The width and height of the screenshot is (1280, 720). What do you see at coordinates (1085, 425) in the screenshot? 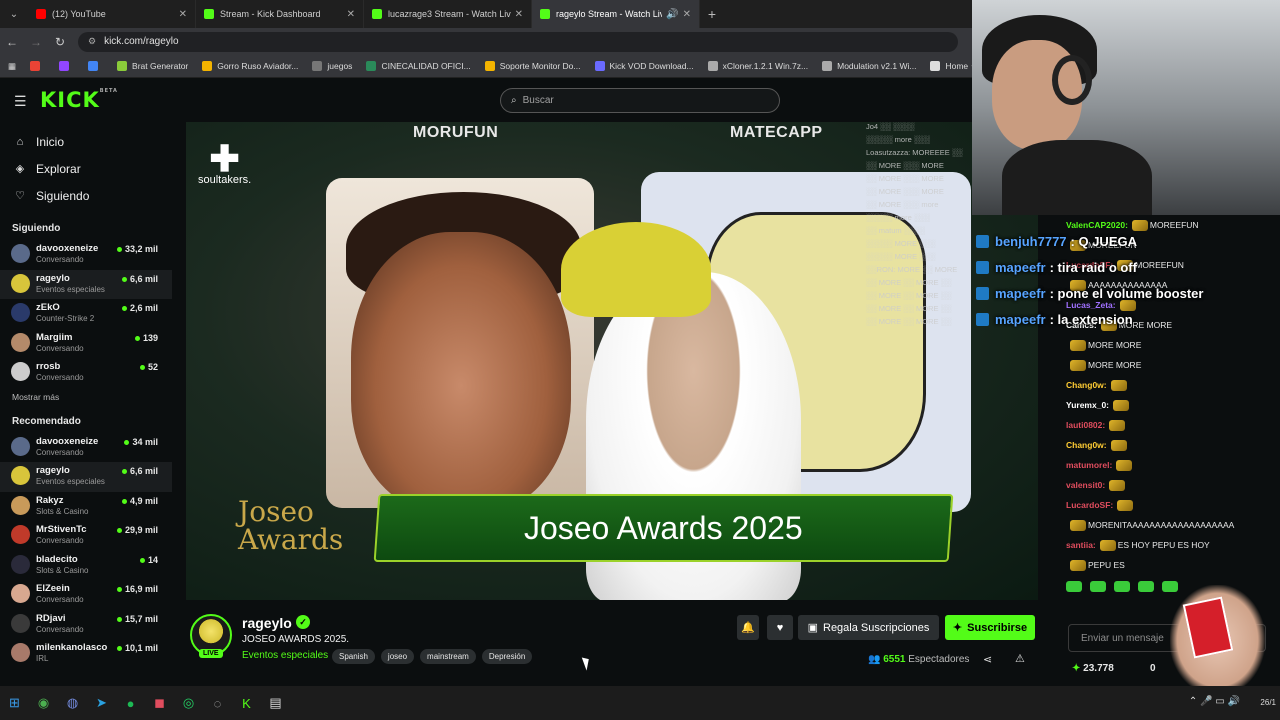
I see `chat-username: lauti0802:` at bounding box center [1085, 425].